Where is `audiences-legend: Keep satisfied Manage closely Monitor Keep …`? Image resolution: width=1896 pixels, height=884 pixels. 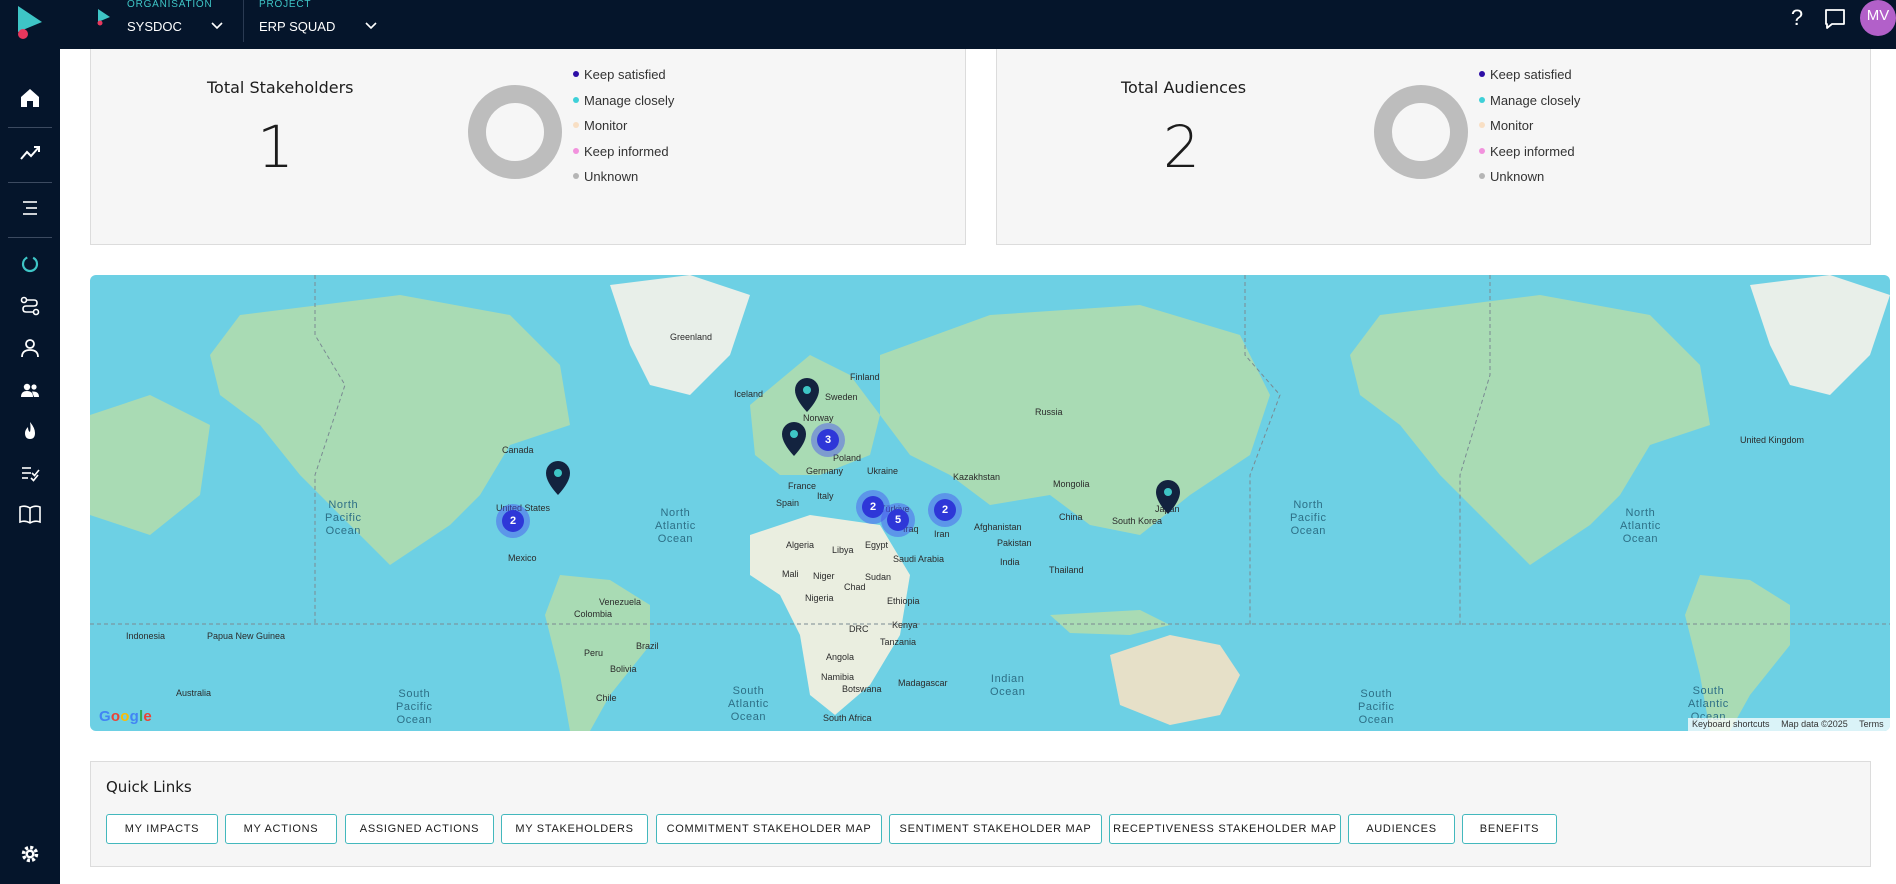
audiences-legend: Keep satisfied Manage closely Monitor Keep … is located at coordinates (1529, 126).